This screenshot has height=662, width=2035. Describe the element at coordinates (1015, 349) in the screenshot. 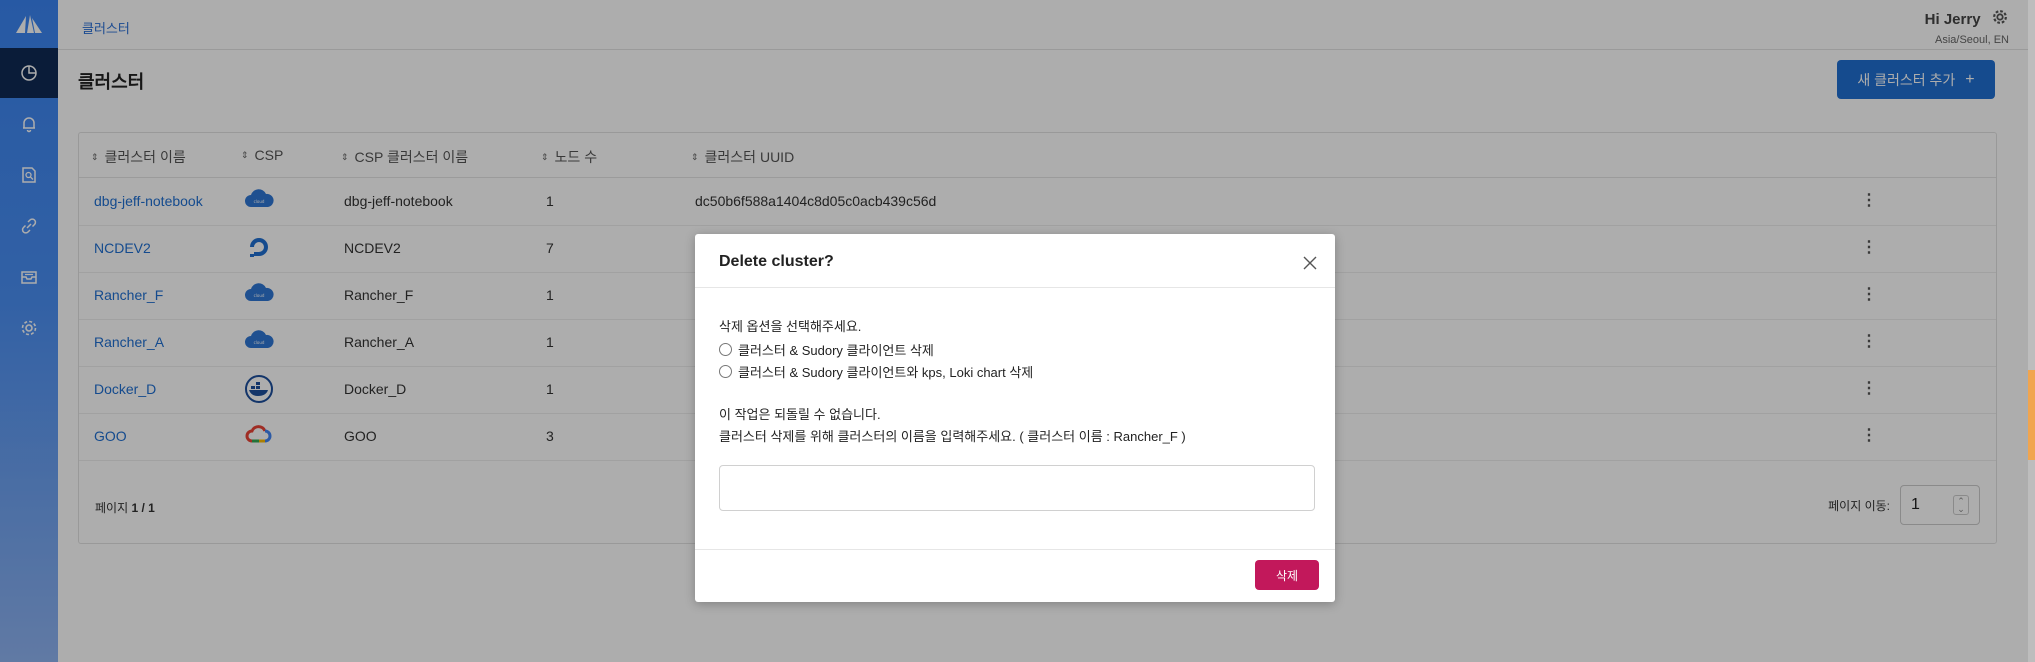

I see `delete-option-cluster-sudory: 클러스터 & Sudory 클라이언트 삭제` at that location.